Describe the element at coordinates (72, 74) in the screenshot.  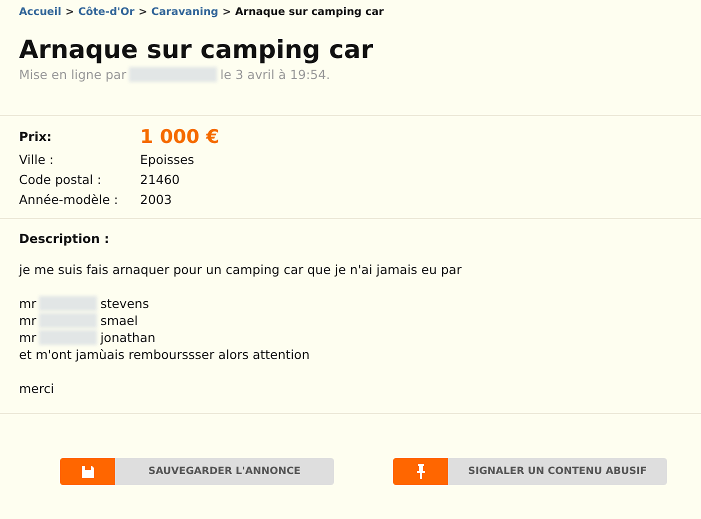
I see `posted-by-text: Mise en ligne par` at that location.